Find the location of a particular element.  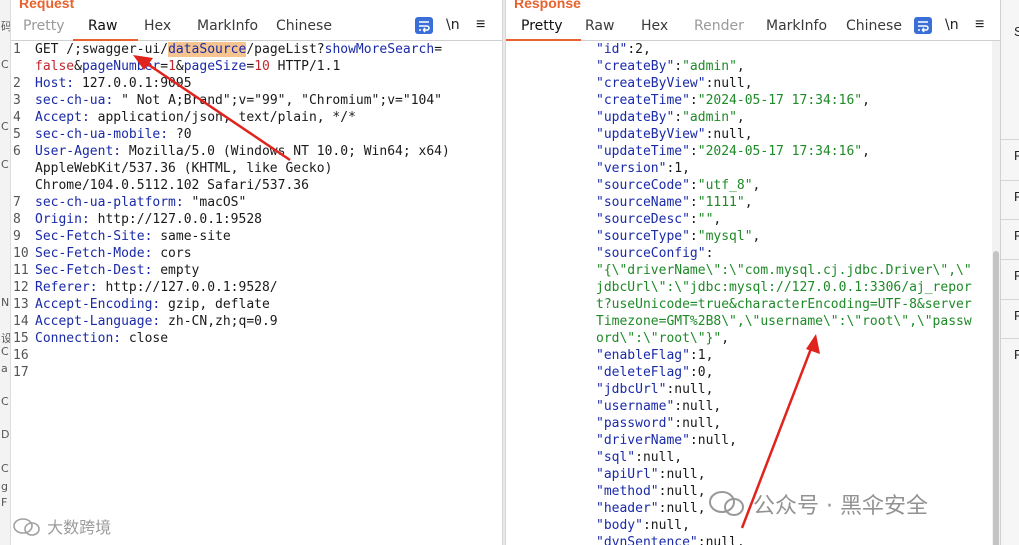

header-line: sec-ch-ua-mobile: ?0 is located at coordinates (113, 134).